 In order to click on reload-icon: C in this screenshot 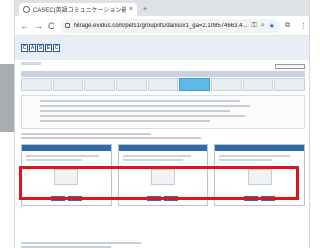, I will do `click(51, 26)`.